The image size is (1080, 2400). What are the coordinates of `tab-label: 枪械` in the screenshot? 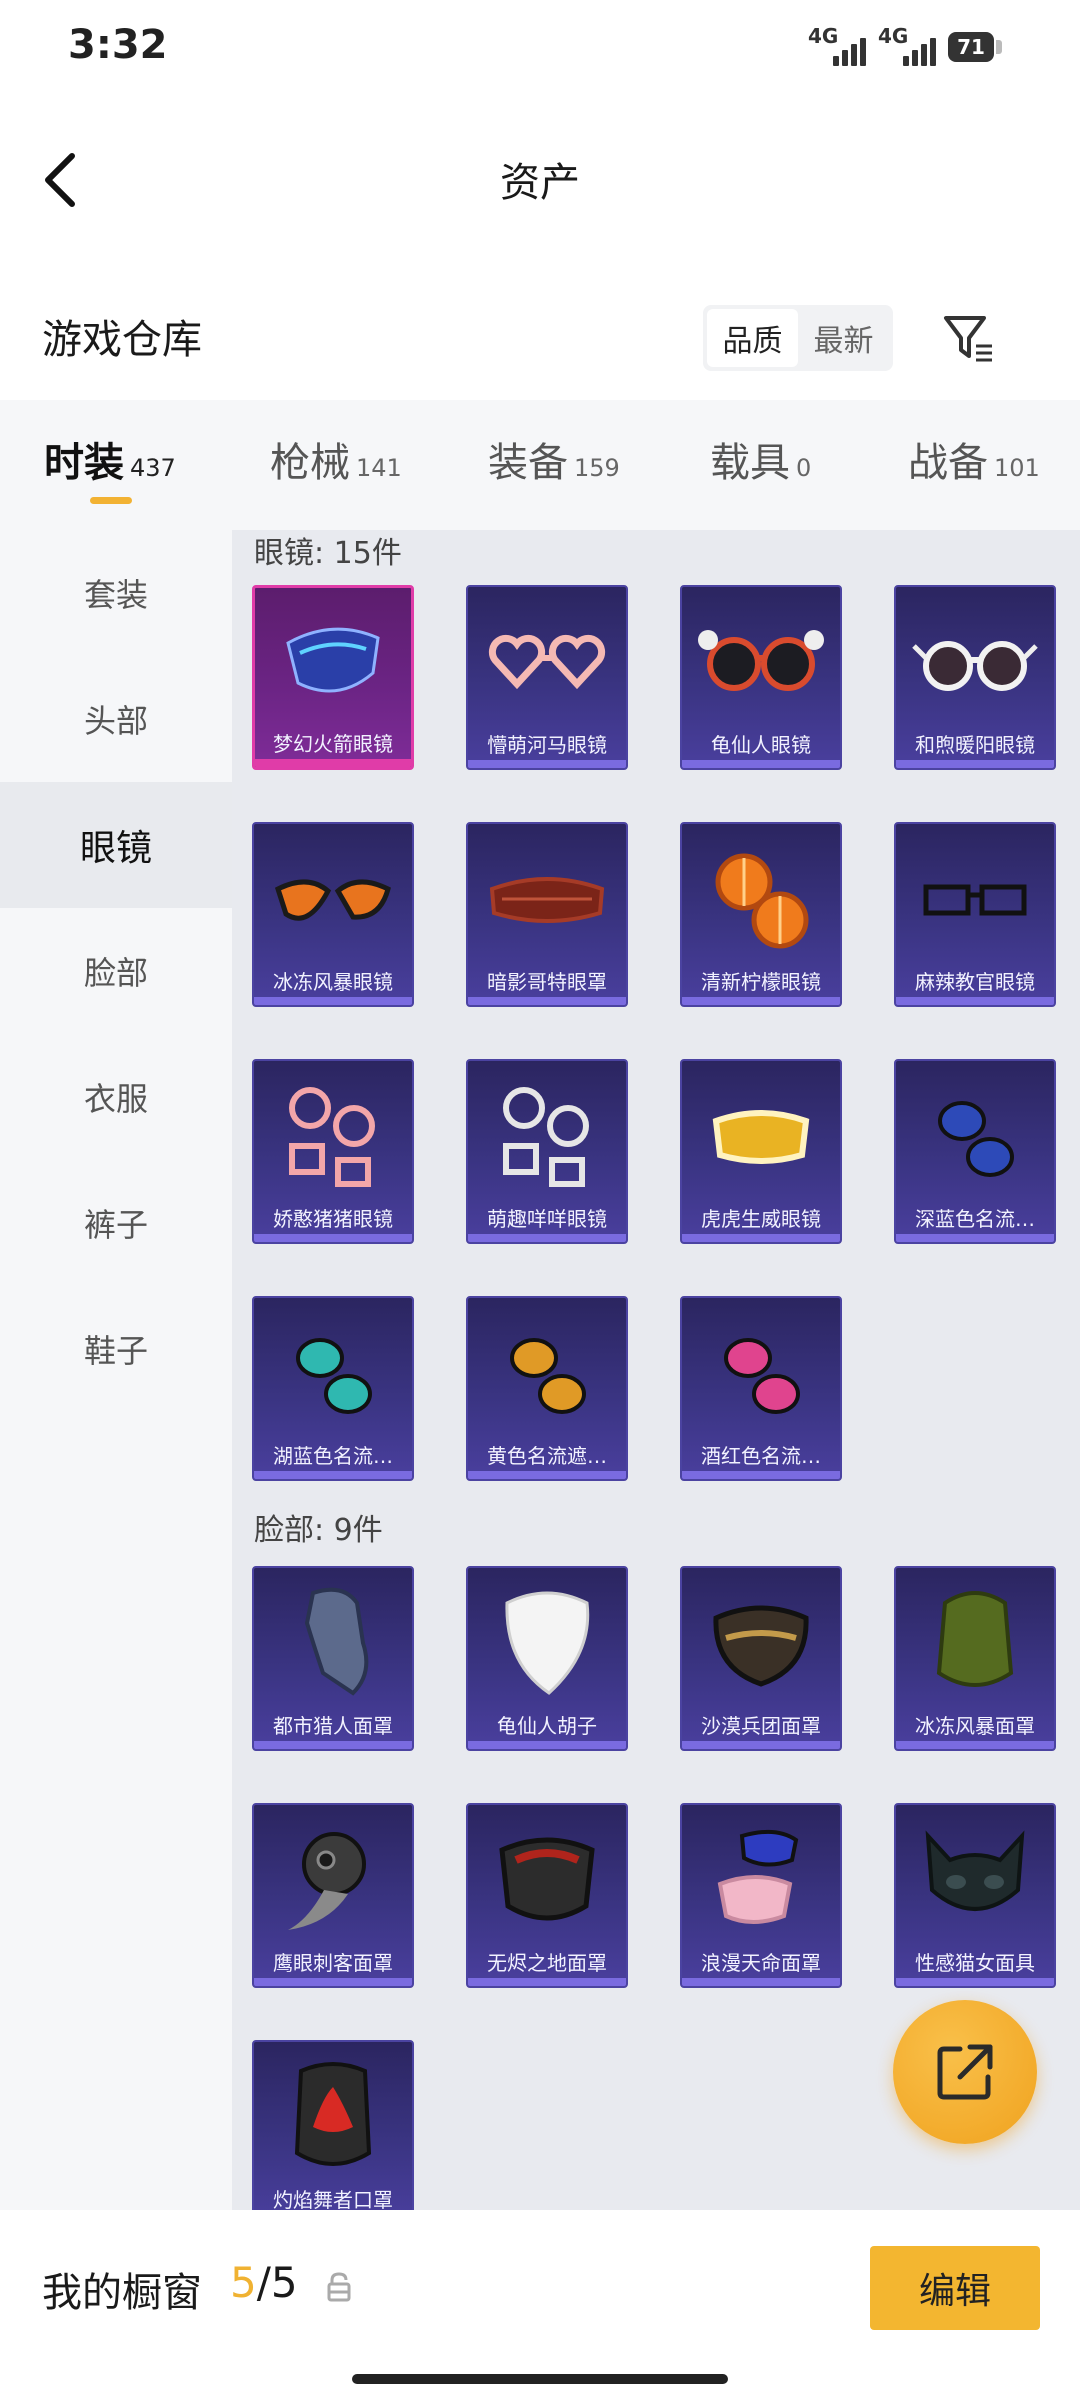 It's located at (310, 463).